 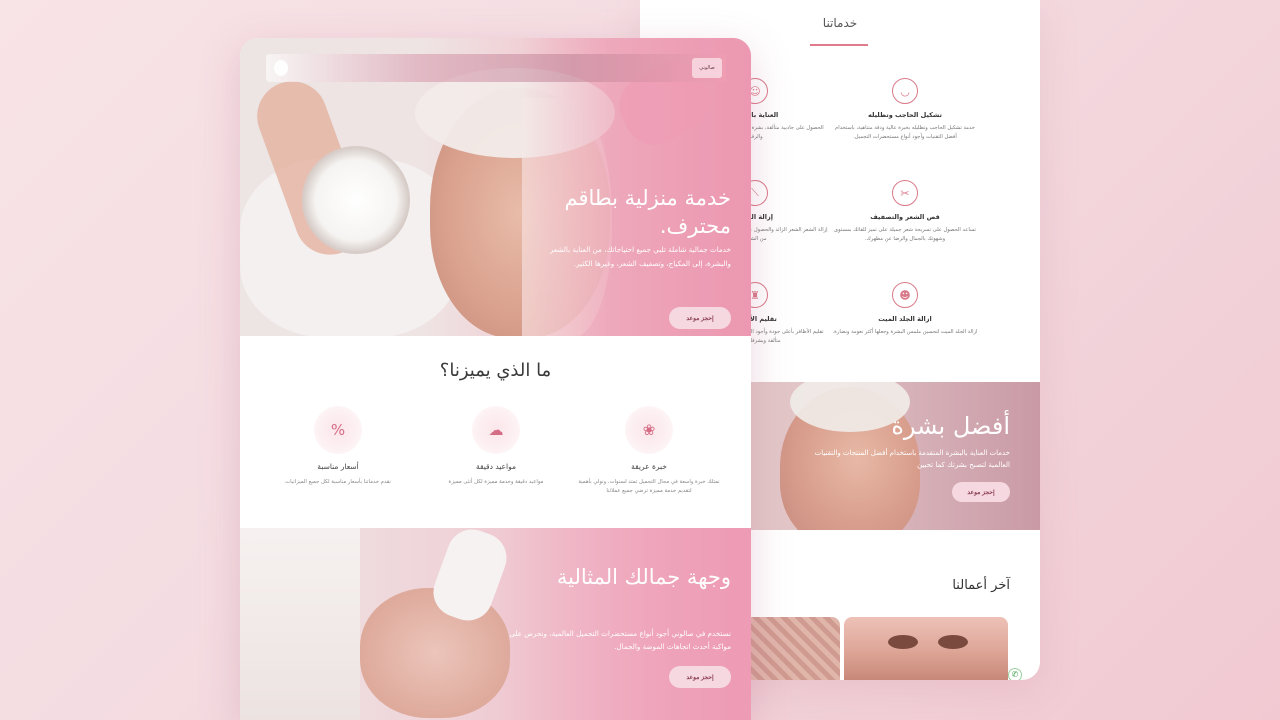 I want to click on eyebrow-icon: ◡, so click(x=905, y=91).